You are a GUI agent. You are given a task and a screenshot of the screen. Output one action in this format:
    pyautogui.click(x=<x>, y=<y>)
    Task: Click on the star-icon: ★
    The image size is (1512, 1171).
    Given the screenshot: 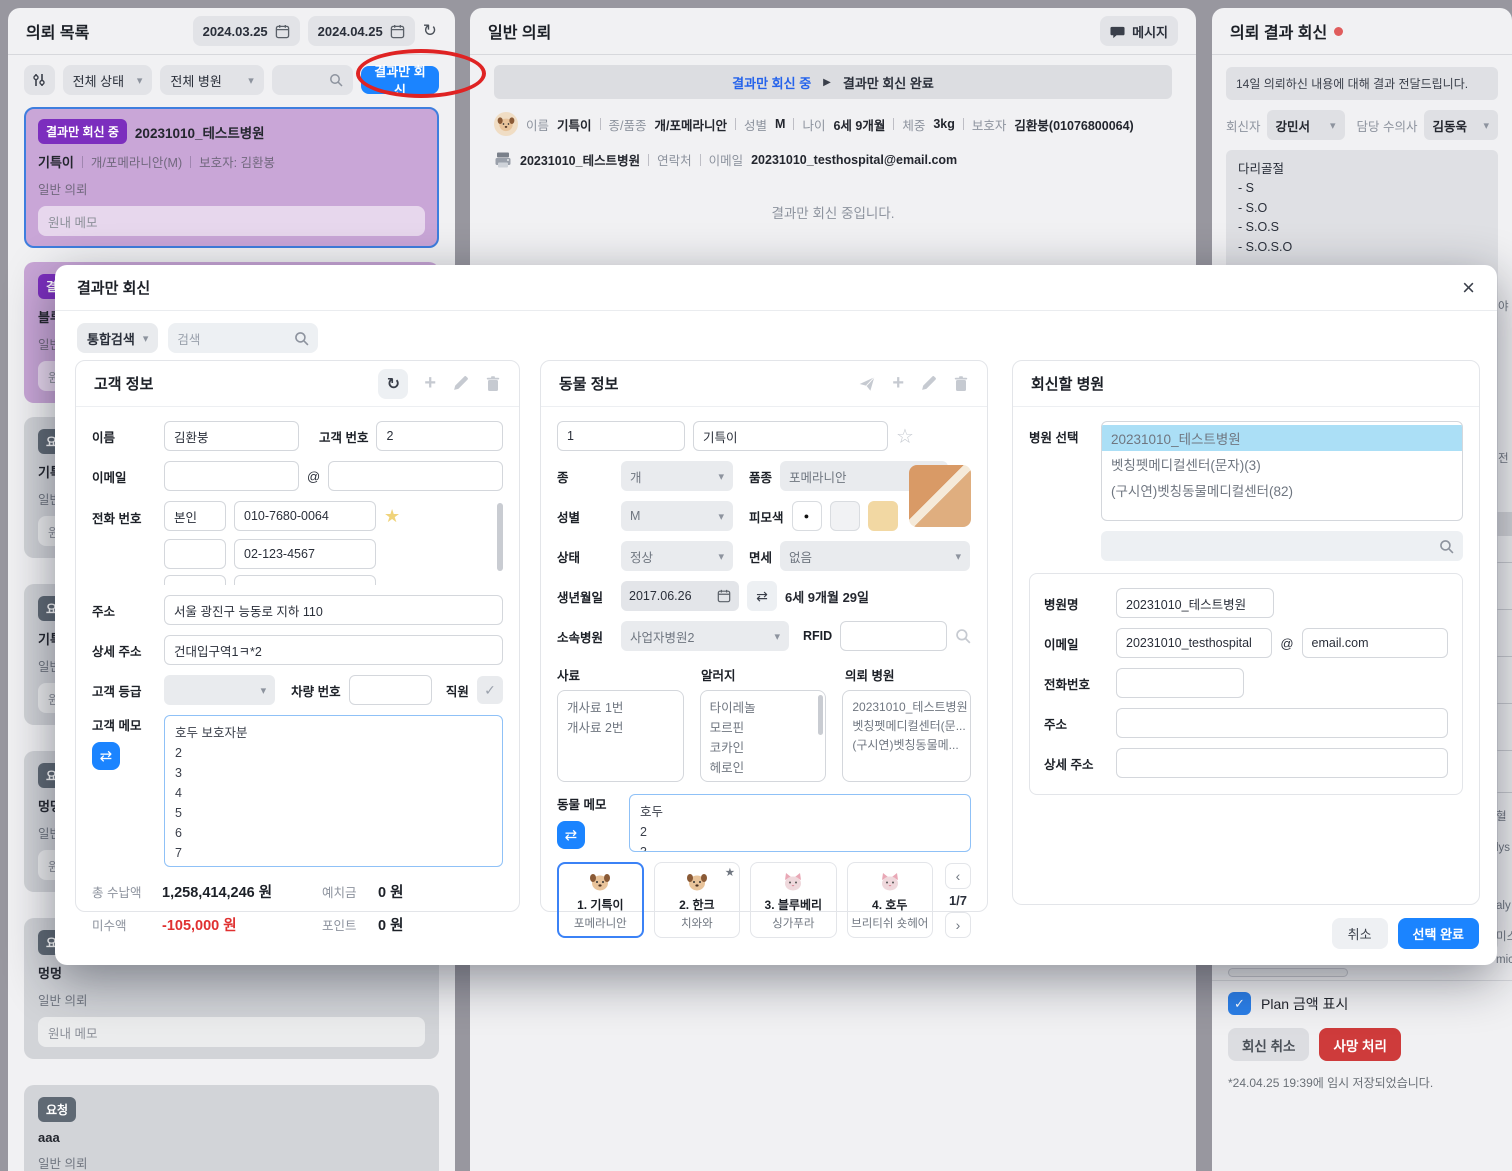 What is the action you would take?
    pyautogui.click(x=392, y=516)
    